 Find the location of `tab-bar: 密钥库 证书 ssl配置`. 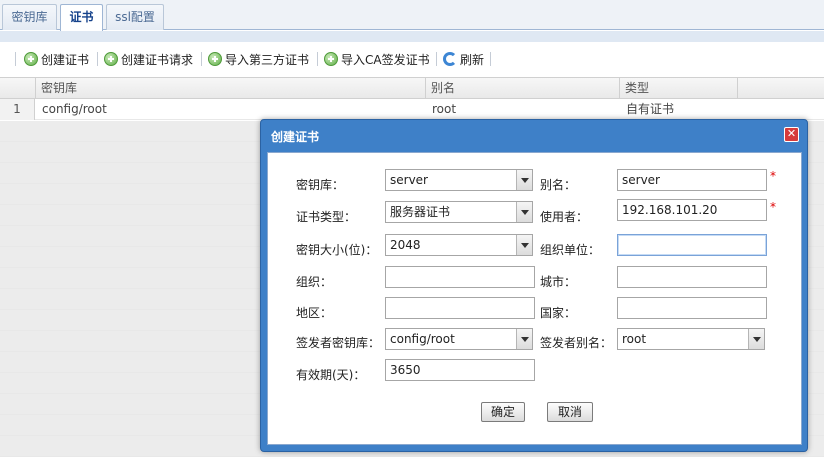

tab-bar: 密钥库 证书 ssl配置 is located at coordinates (412, 15).